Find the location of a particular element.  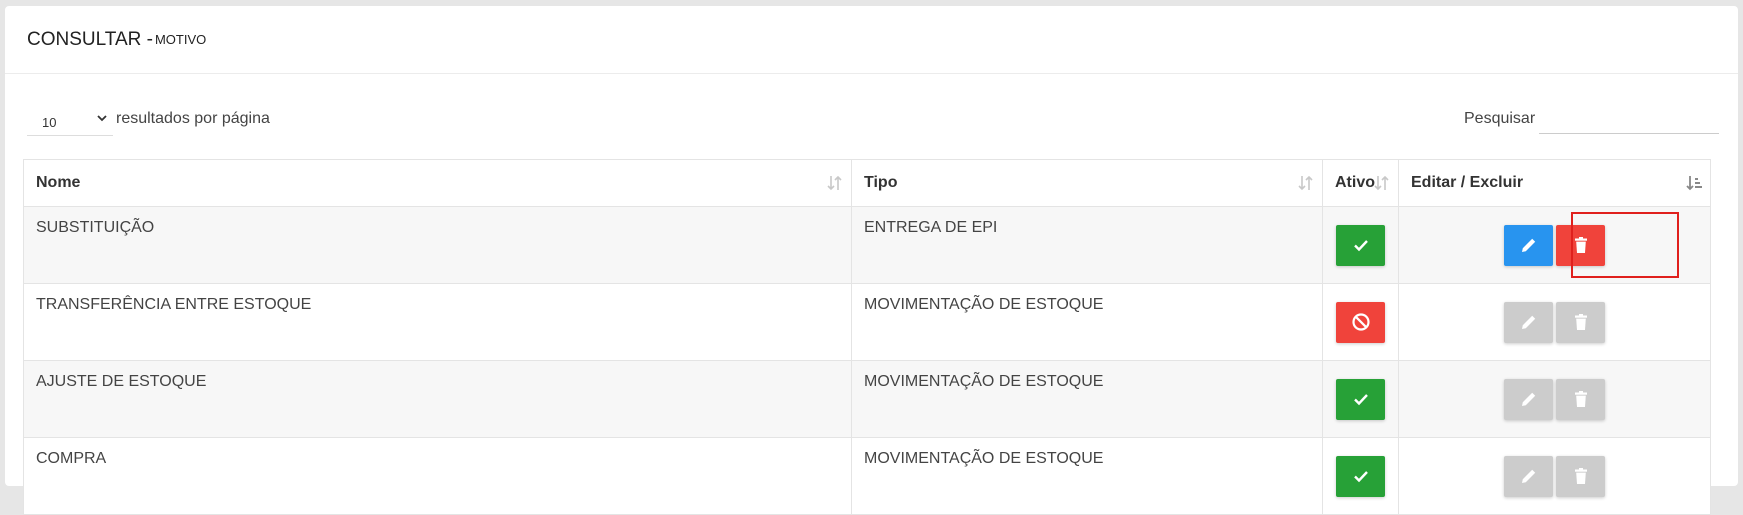

column-header-label: Nome is located at coordinates (58, 182).